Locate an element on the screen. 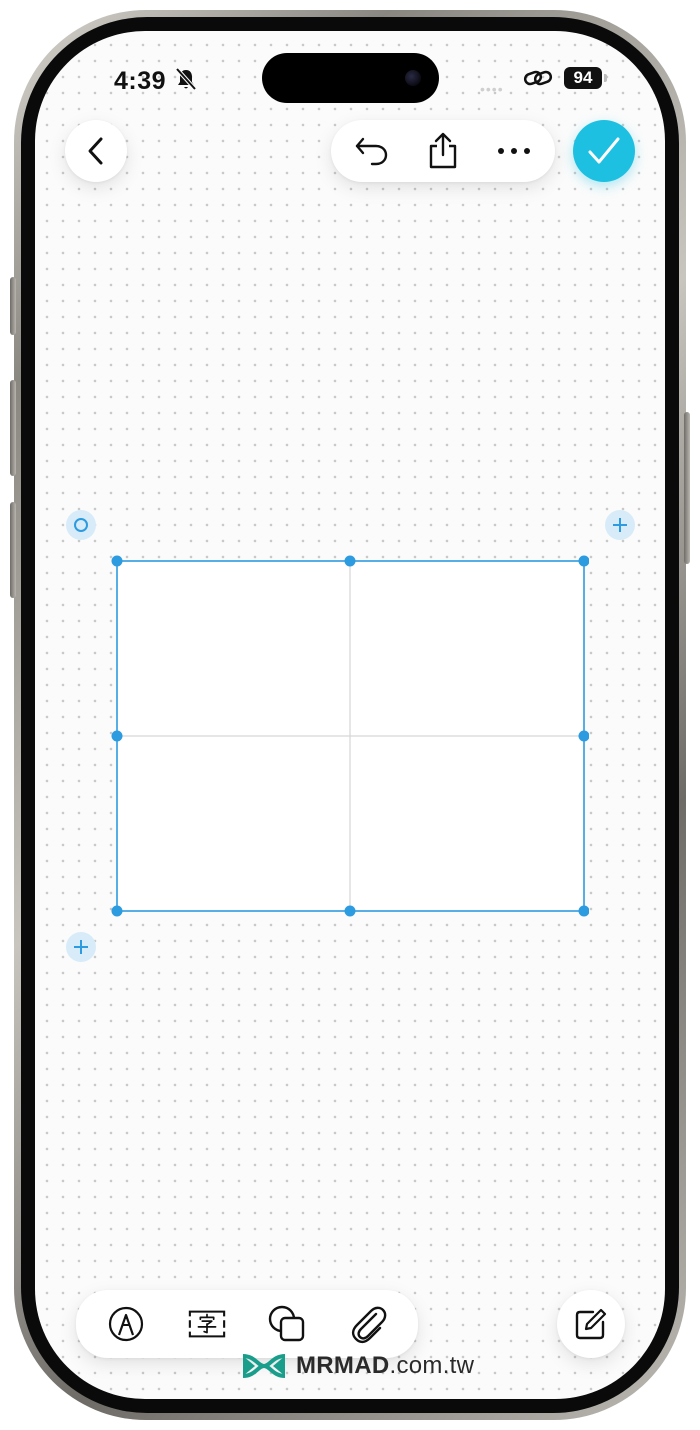  power-button is located at coordinates (687, 488).